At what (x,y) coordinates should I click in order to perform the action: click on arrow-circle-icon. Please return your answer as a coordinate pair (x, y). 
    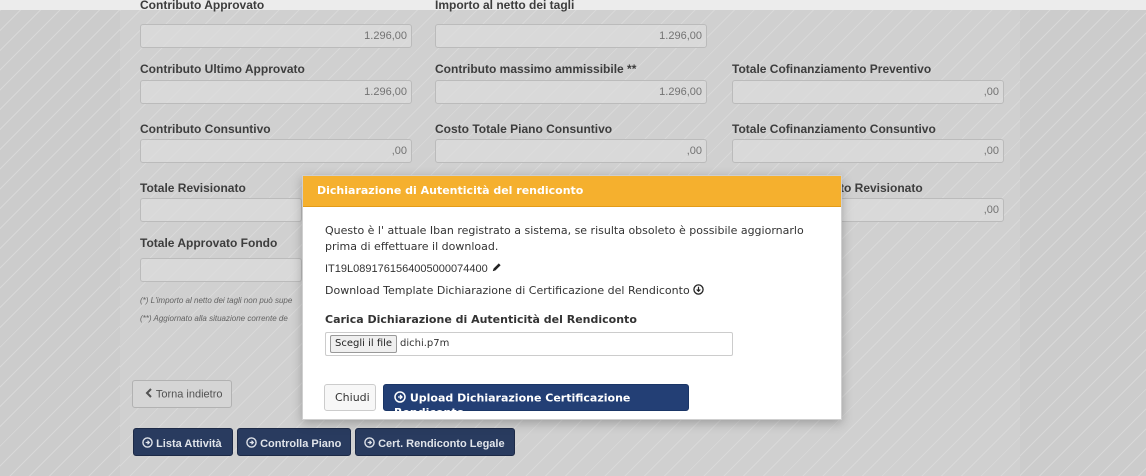
    Looking at the image, I should click on (400, 398).